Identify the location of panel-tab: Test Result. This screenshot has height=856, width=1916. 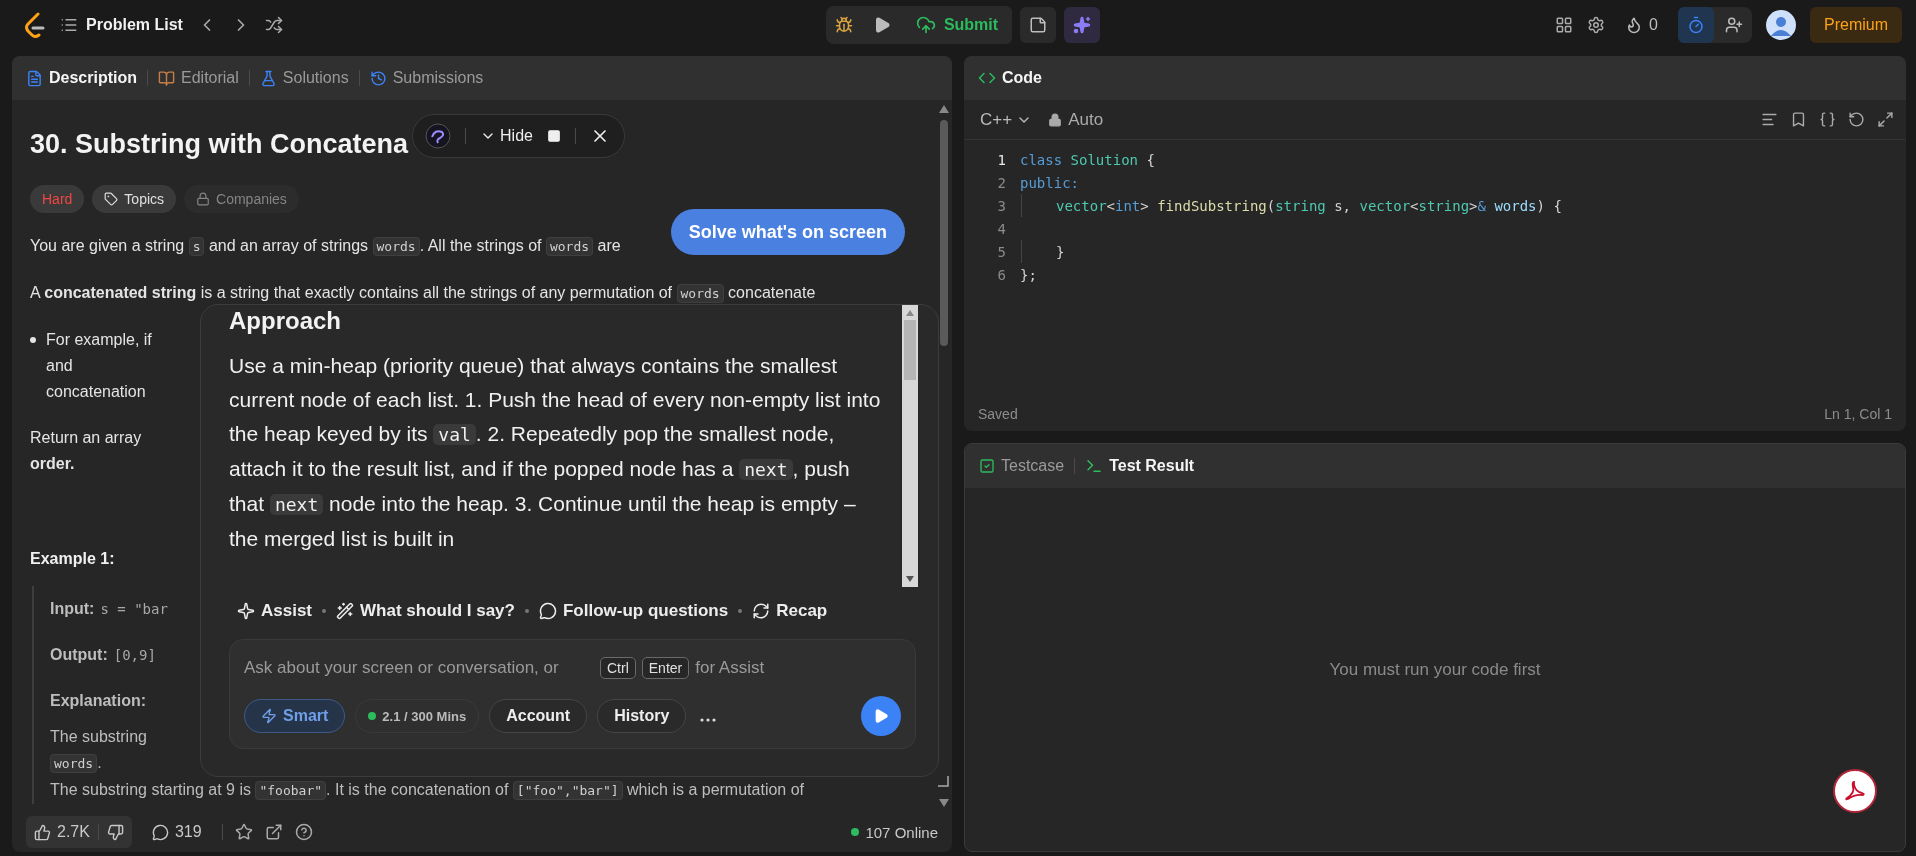
(1140, 466).